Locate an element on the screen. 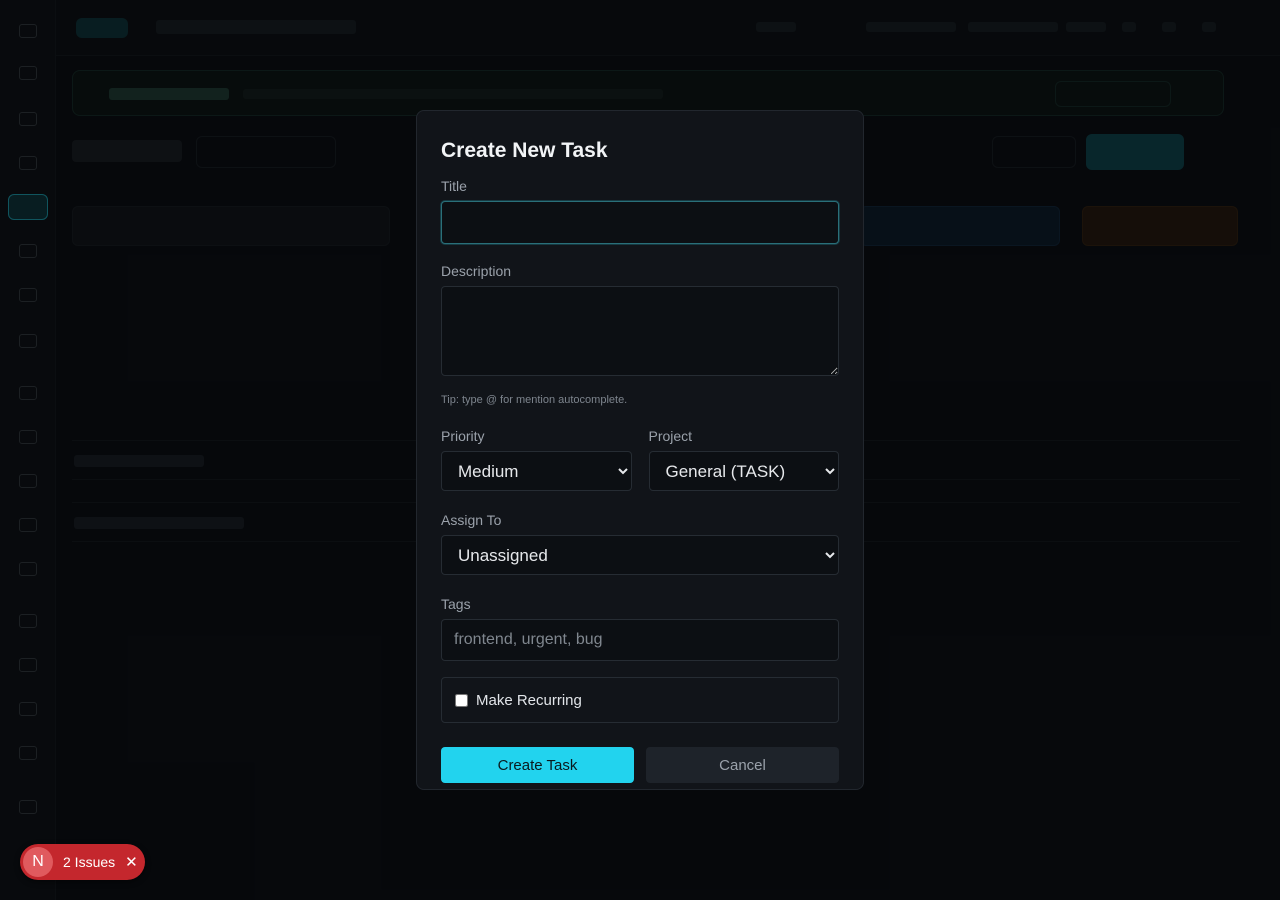 Image resolution: width=1280 pixels, height=900 pixels. mention-tip: Tip: type @ for mention autocomplete. is located at coordinates (534, 400).